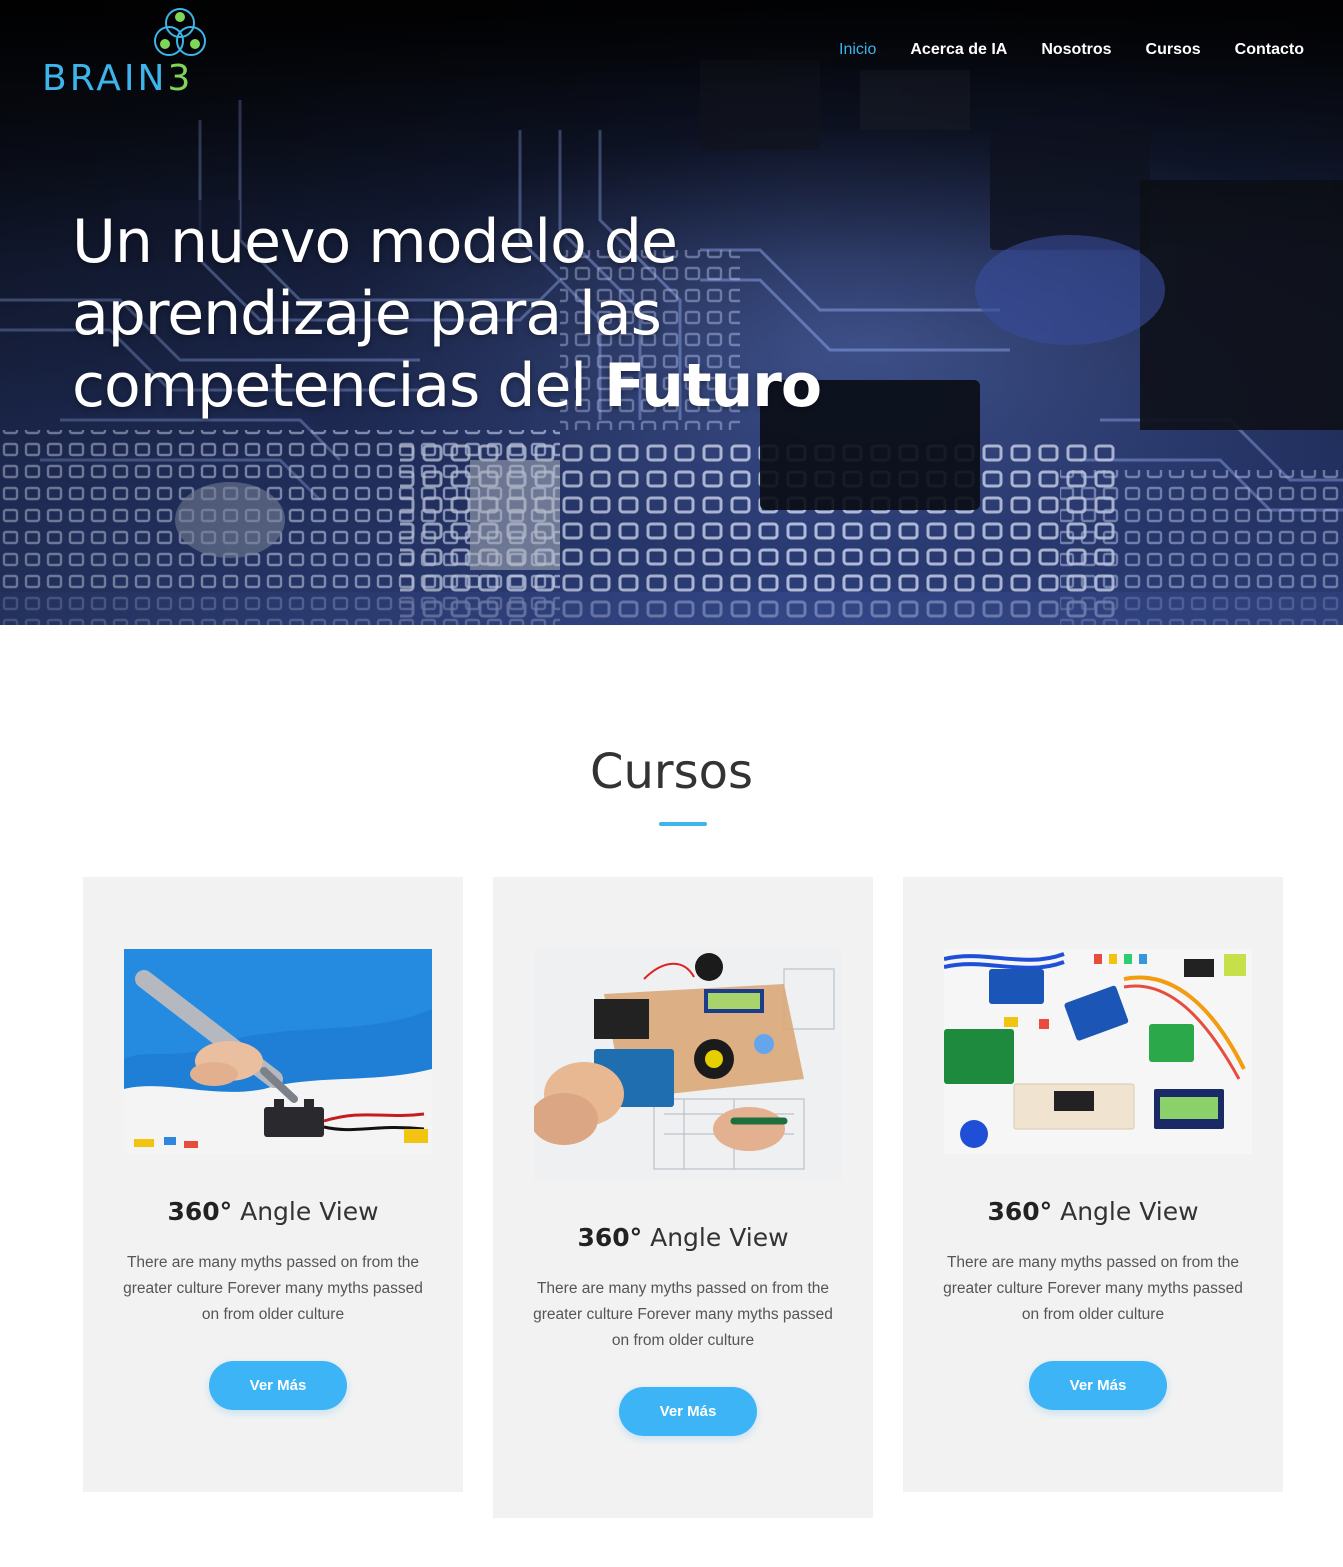  What do you see at coordinates (1173, 50) in the screenshot?
I see `nav-item-cursos: Cursos` at bounding box center [1173, 50].